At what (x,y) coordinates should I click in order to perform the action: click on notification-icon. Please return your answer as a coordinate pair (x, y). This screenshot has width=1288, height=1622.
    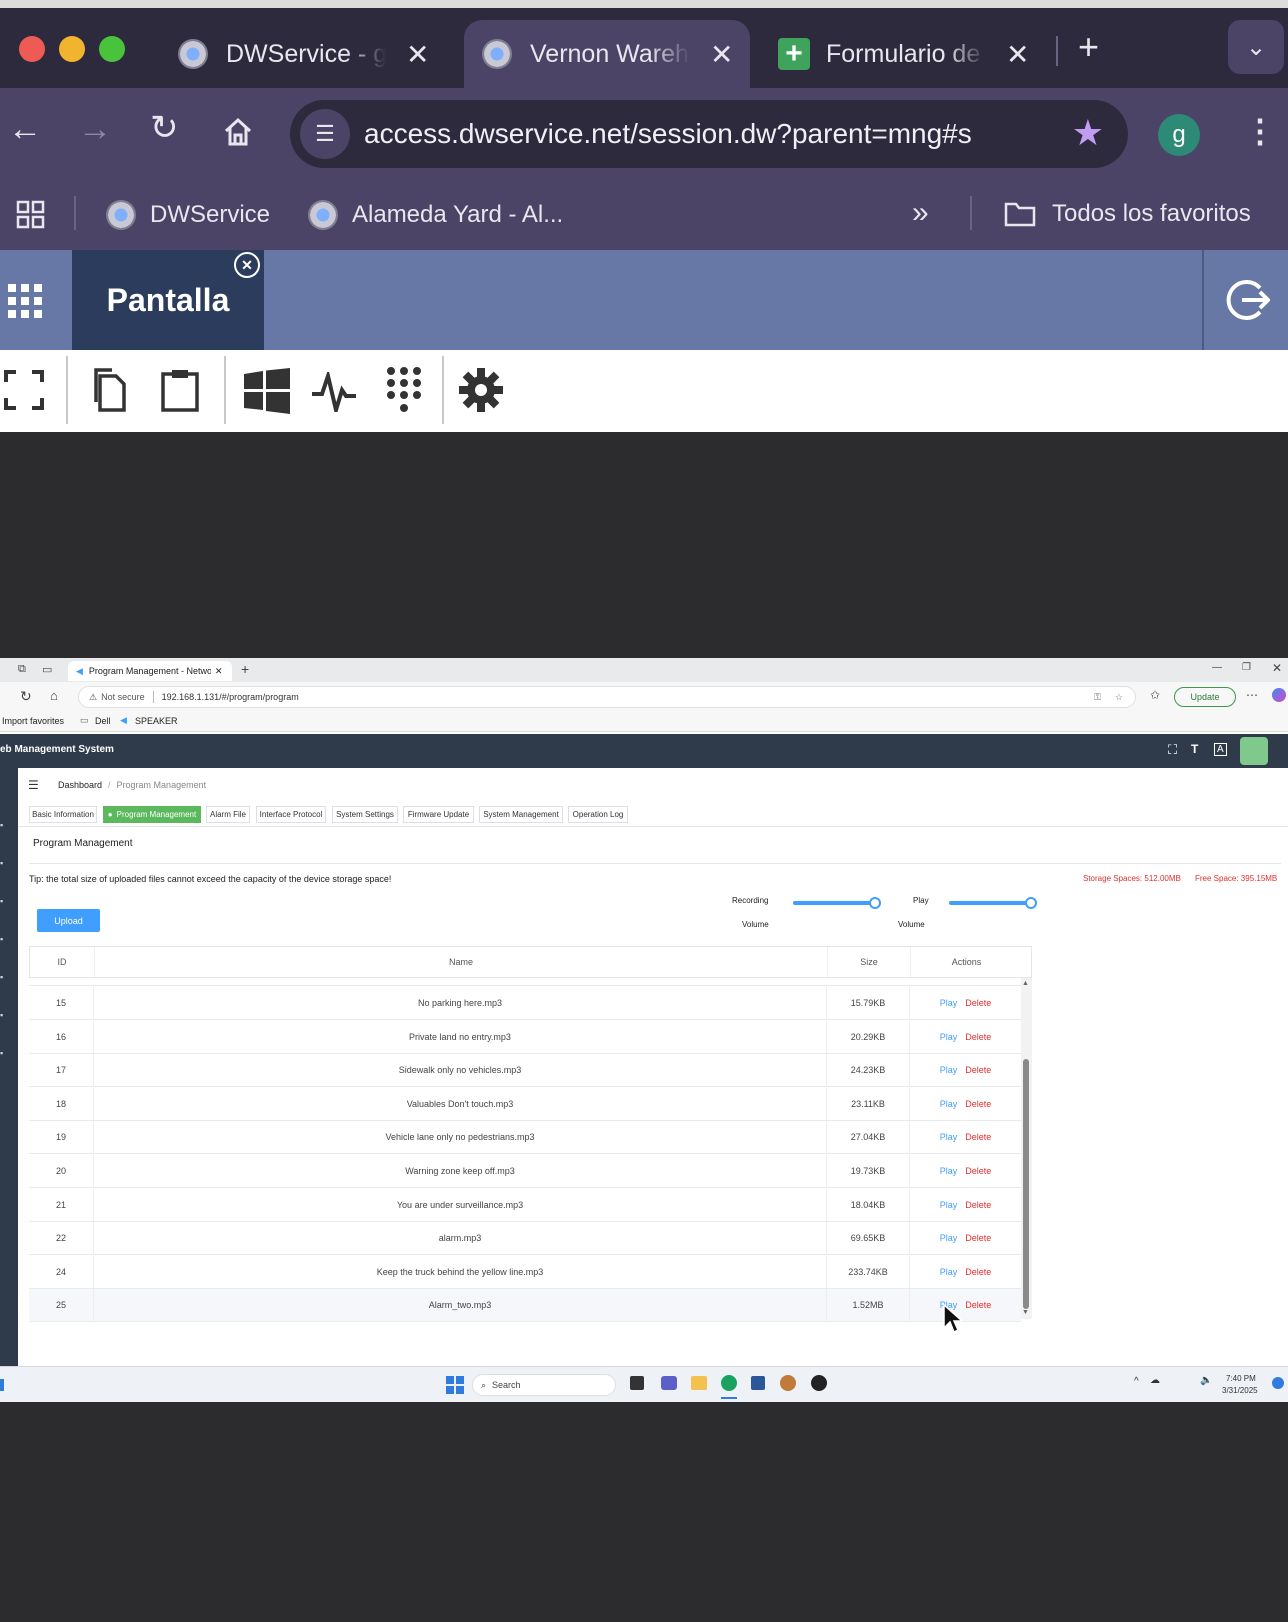
    Looking at the image, I should click on (1278, 1383).